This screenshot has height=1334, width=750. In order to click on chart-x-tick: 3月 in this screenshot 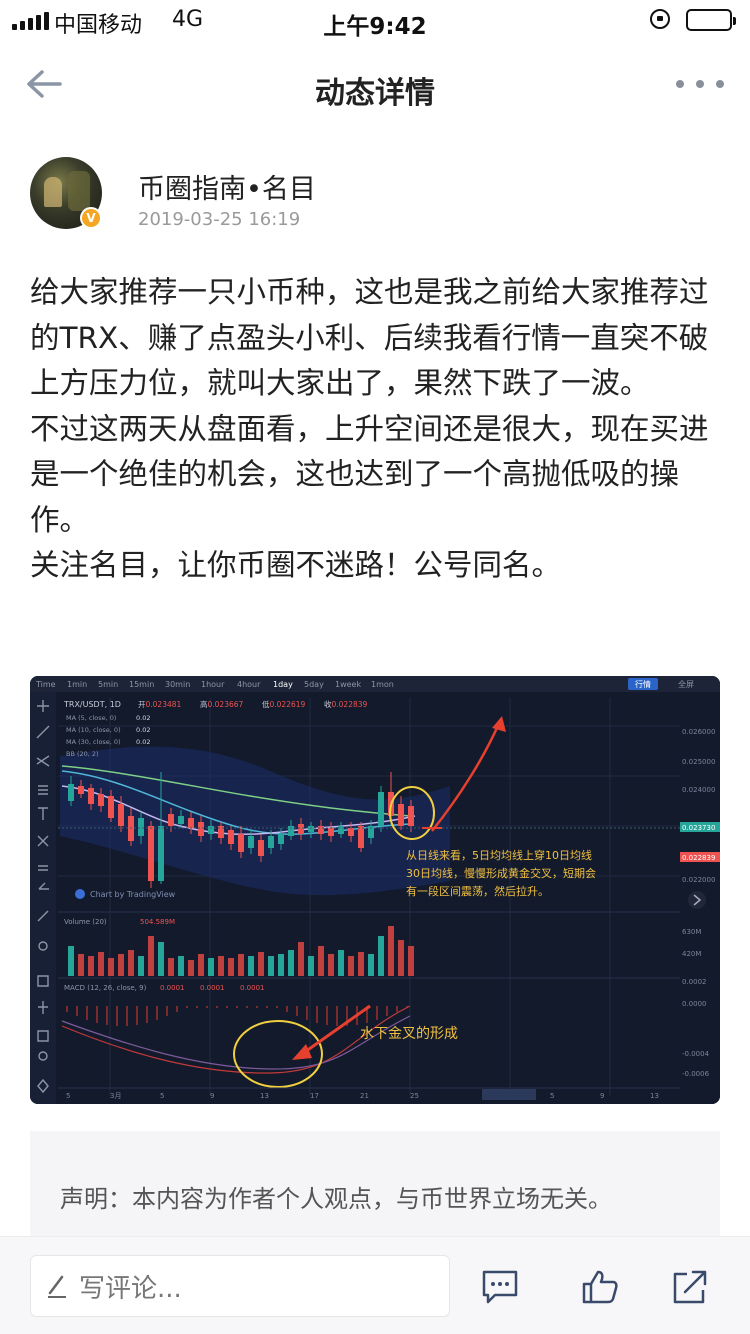, I will do `click(115, 1096)`.